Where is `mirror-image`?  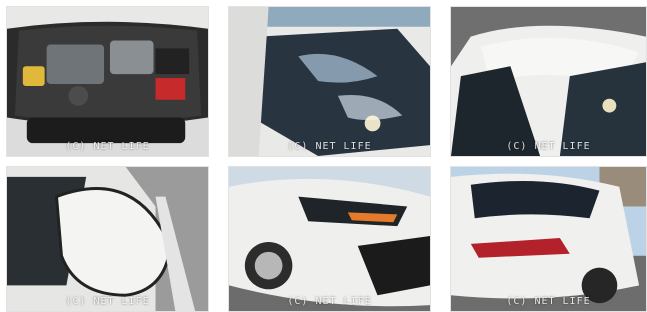 mirror-image is located at coordinates (107, 239).